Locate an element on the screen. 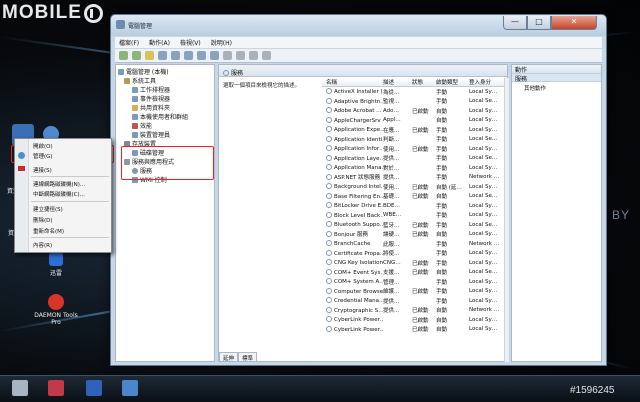  back-icon is located at coordinates (123, 55).